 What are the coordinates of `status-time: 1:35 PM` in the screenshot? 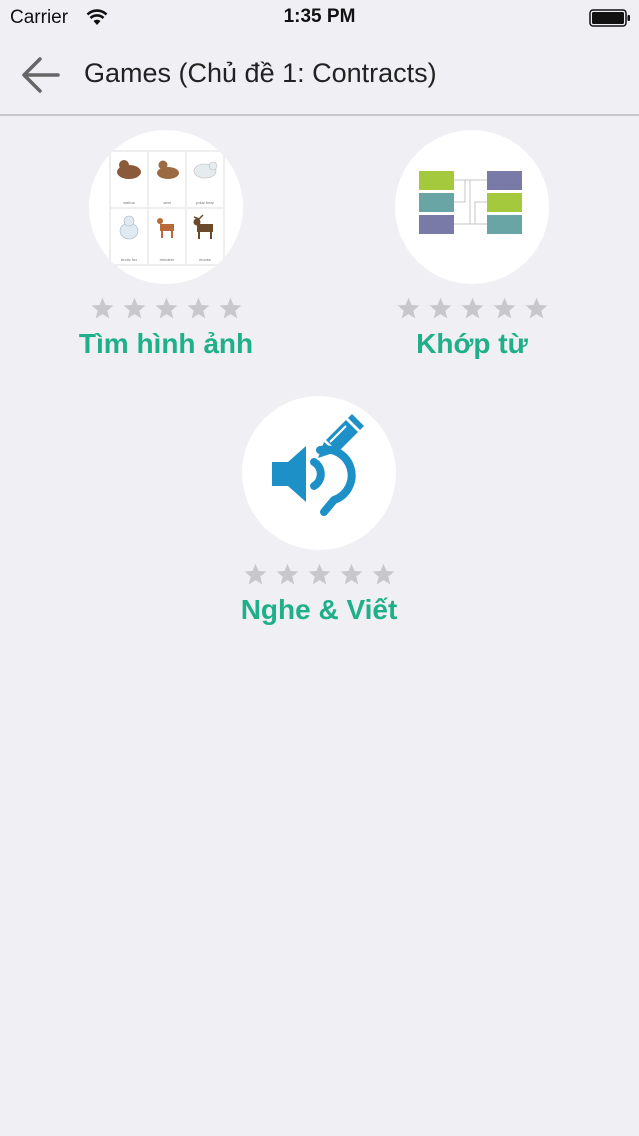 It's located at (319, 16).